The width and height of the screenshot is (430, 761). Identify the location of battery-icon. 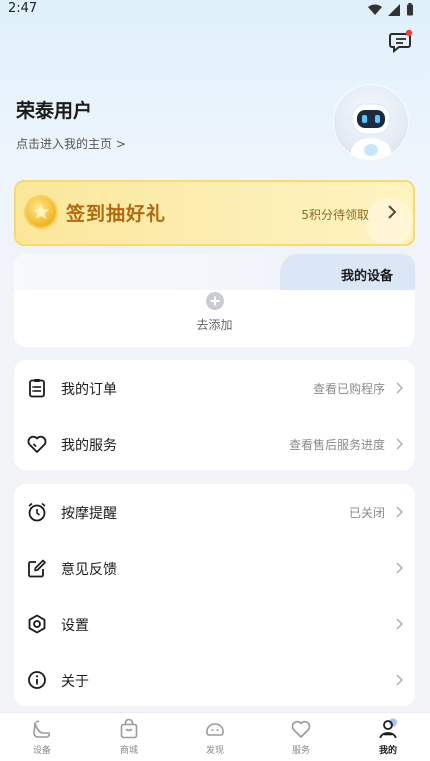
(410, 9).